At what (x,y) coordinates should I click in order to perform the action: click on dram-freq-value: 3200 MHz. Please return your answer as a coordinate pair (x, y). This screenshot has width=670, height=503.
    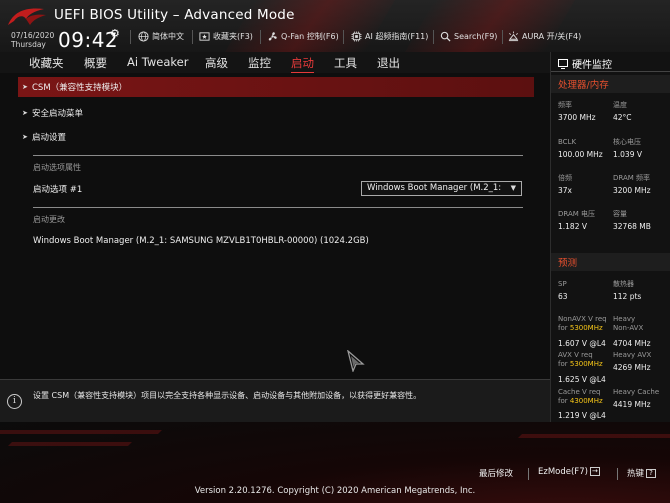
    Looking at the image, I should click on (632, 190).